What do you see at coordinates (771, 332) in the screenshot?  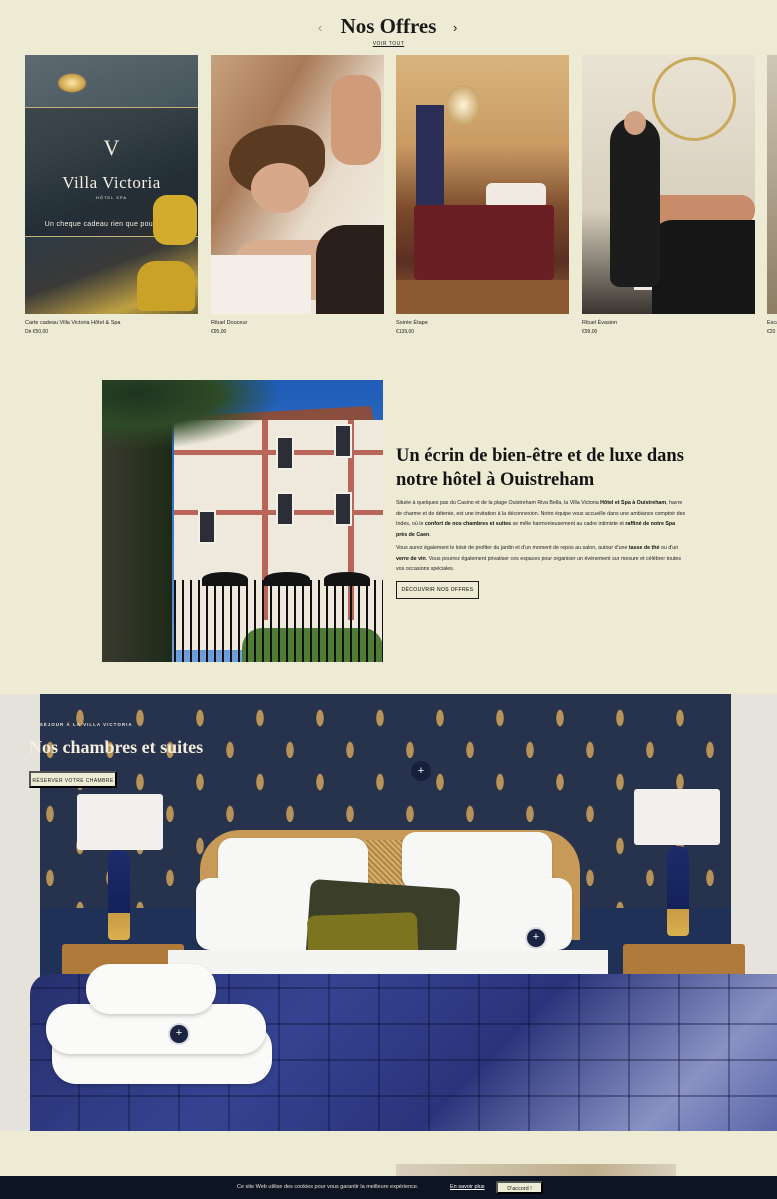 I see `offer-price: €20` at bounding box center [771, 332].